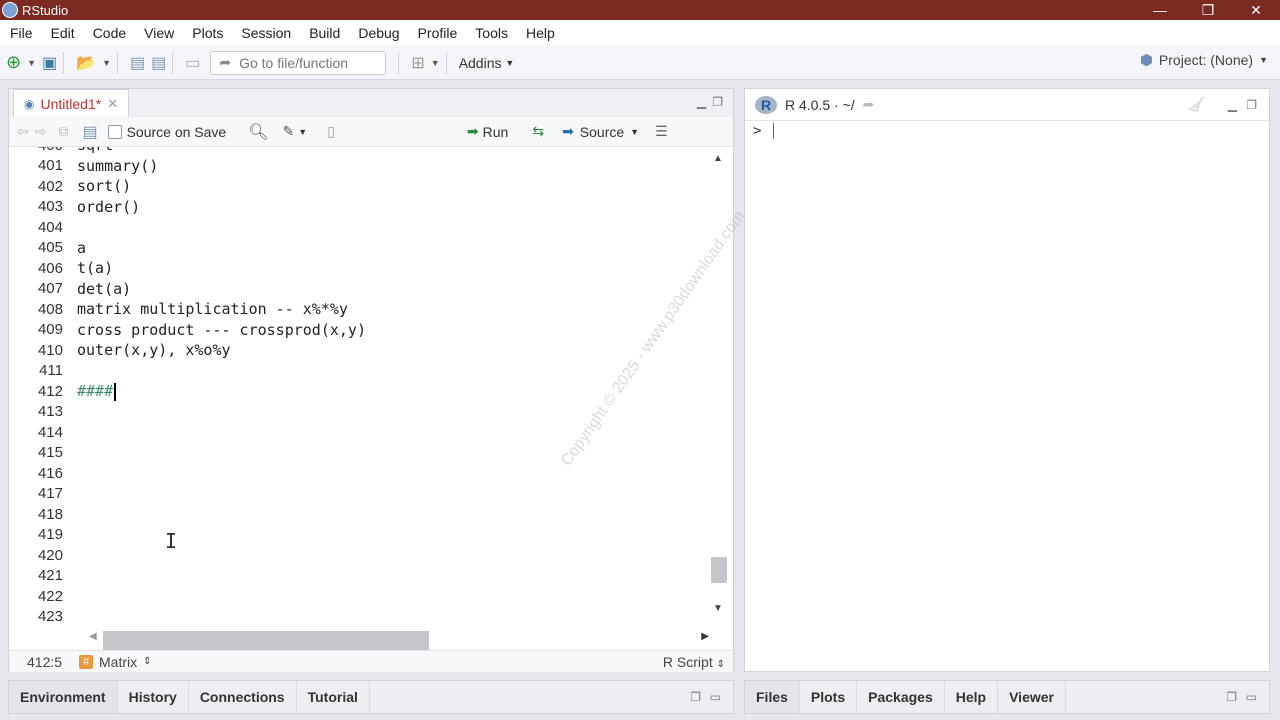 Image resolution: width=1280 pixels, height=720 pixels. What do you see at coordinates (378, 33) in the screenshot?
I see `menu-debug: Debug` at bounding box center [378, 33].